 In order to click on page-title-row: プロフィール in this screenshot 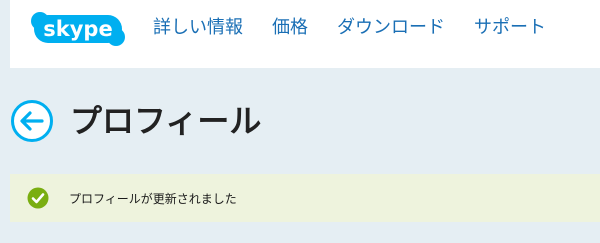, I will do `click(135, 121)`.